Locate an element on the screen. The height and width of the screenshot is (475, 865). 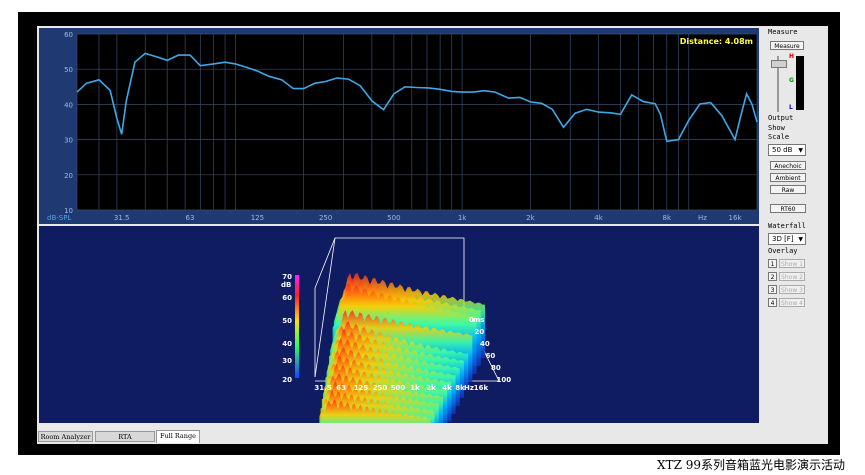
y-tick-label: 50 is located at coordinates (68, 70).